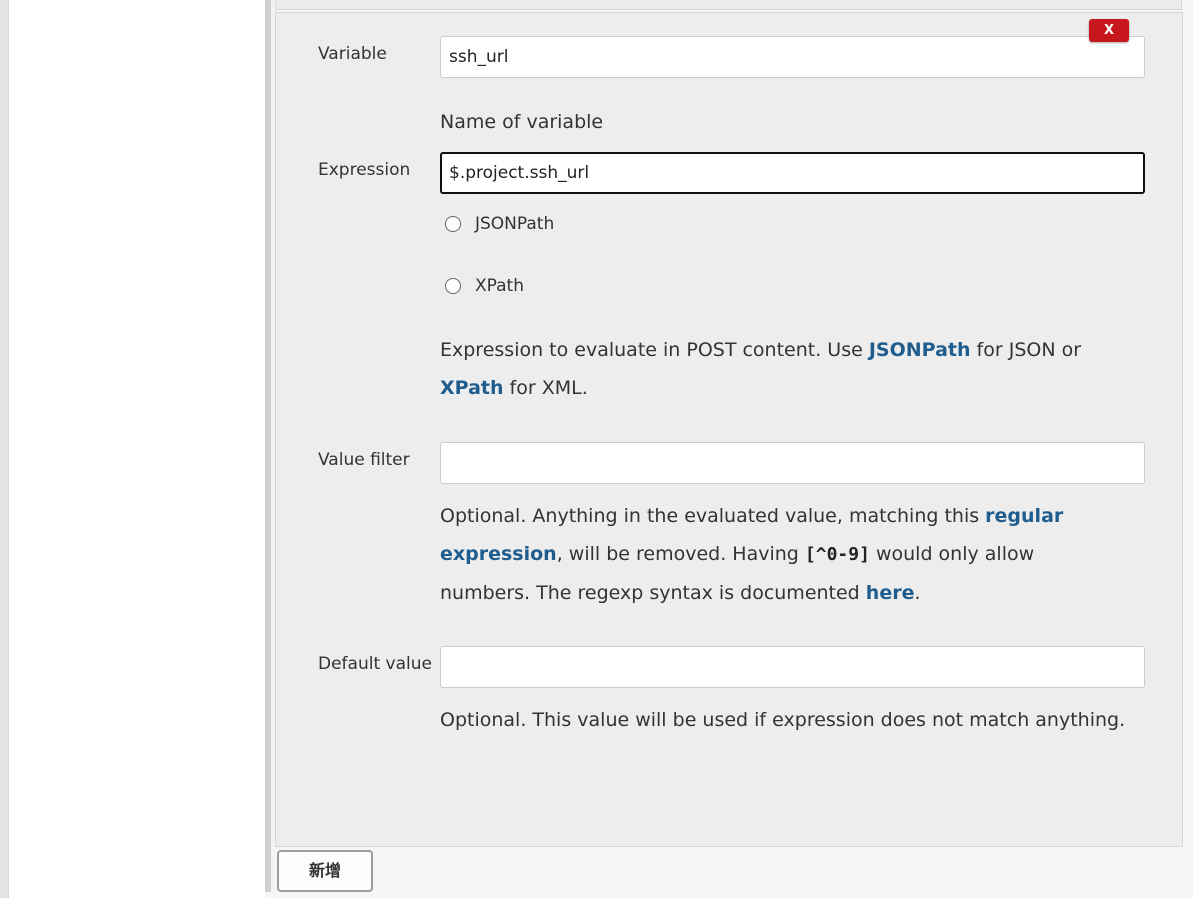 This screenshot has width=1193, height=898. I want to click on expression-label: Expression, so click(364, 170).